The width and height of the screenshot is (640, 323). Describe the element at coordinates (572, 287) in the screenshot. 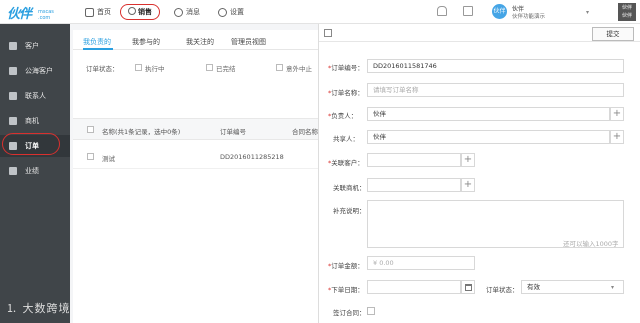

I see `status-select: 有效` at that location.